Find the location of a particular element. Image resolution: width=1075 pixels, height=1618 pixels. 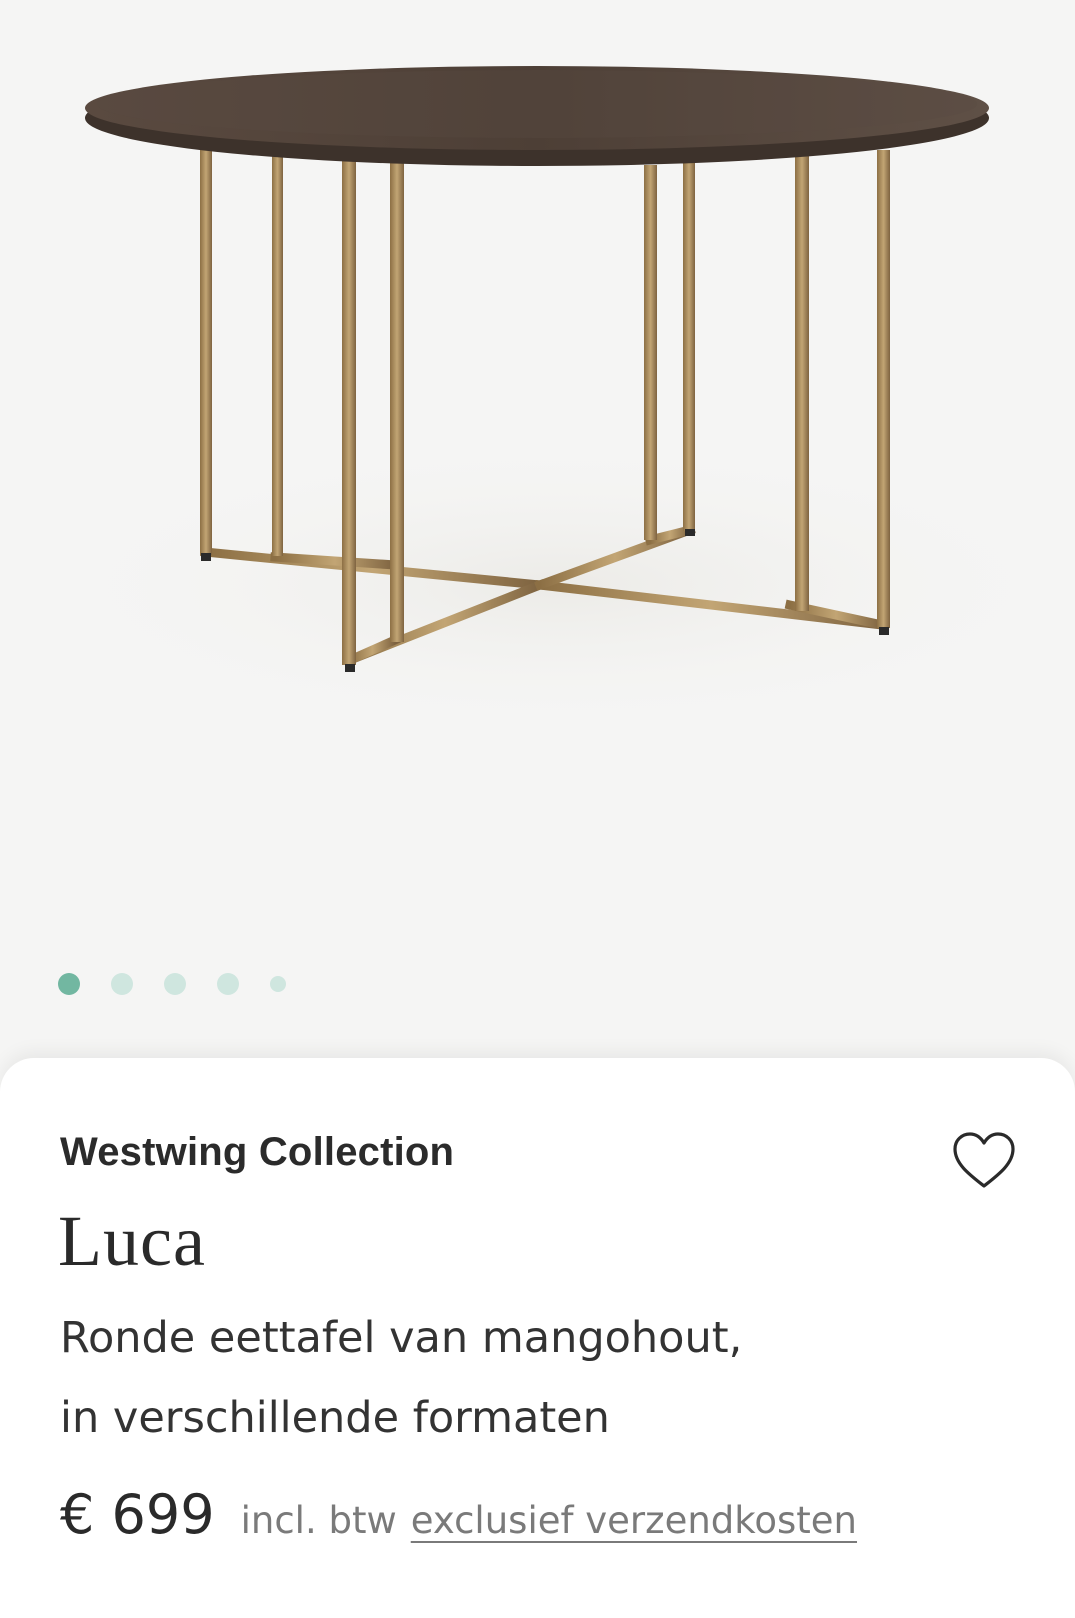

heart-outline-icon is located at coordinates (984, 1160).